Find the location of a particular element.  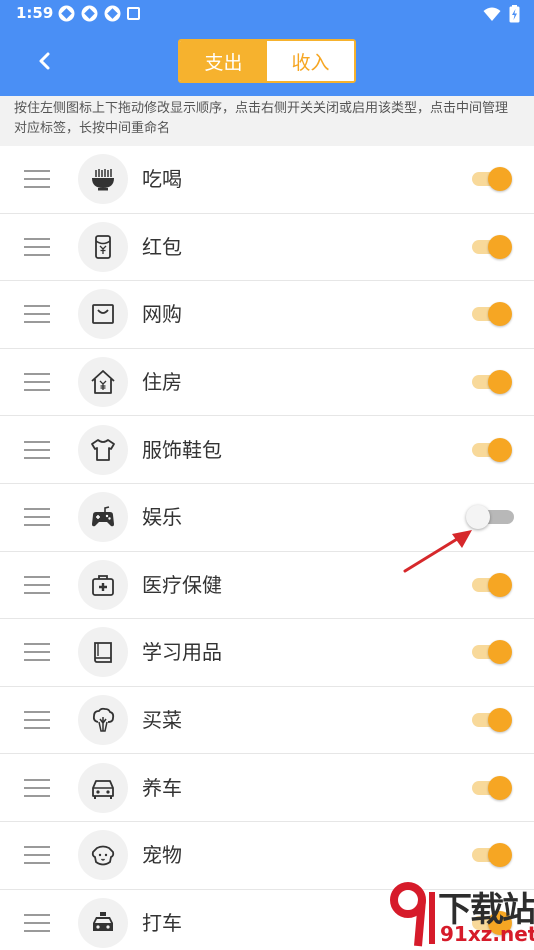

status-bar: 1:59 is located at coordinates (267, 14).